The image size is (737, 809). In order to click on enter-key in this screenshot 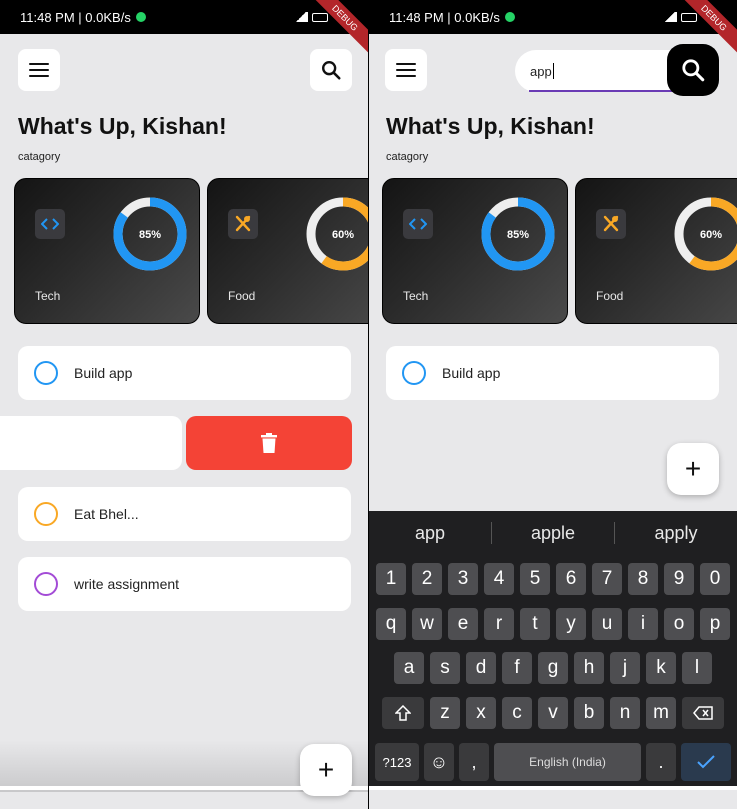, I will do `click(706, 762)`.